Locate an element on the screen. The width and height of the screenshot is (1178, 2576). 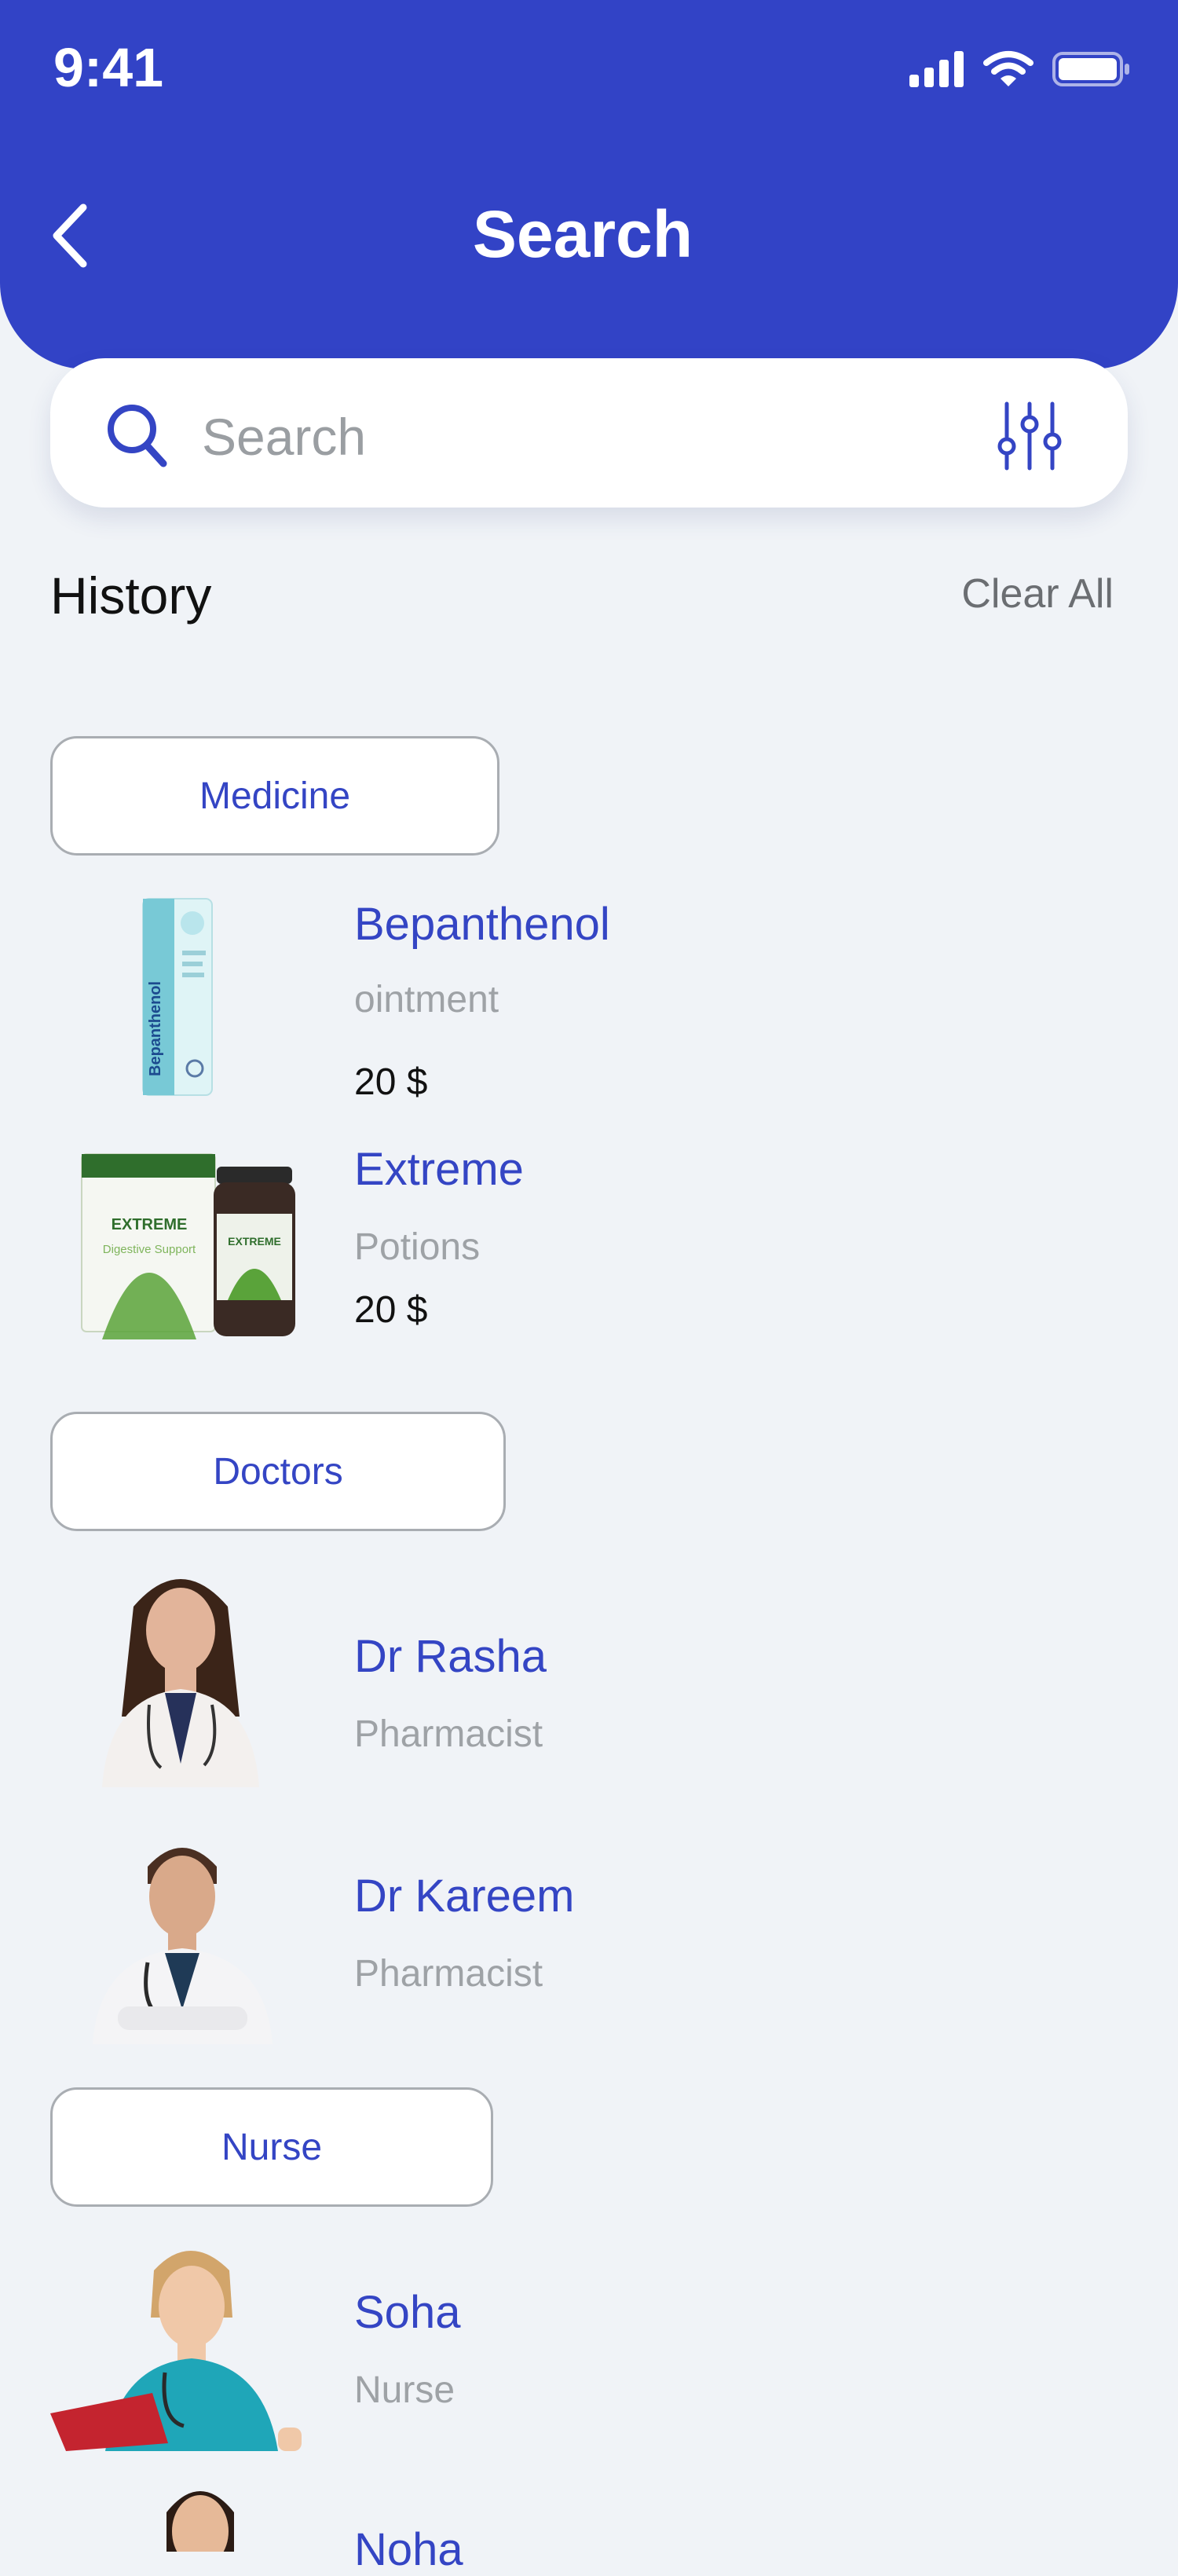
medicine-name: Extreme is located at coordinates (439, 1169).